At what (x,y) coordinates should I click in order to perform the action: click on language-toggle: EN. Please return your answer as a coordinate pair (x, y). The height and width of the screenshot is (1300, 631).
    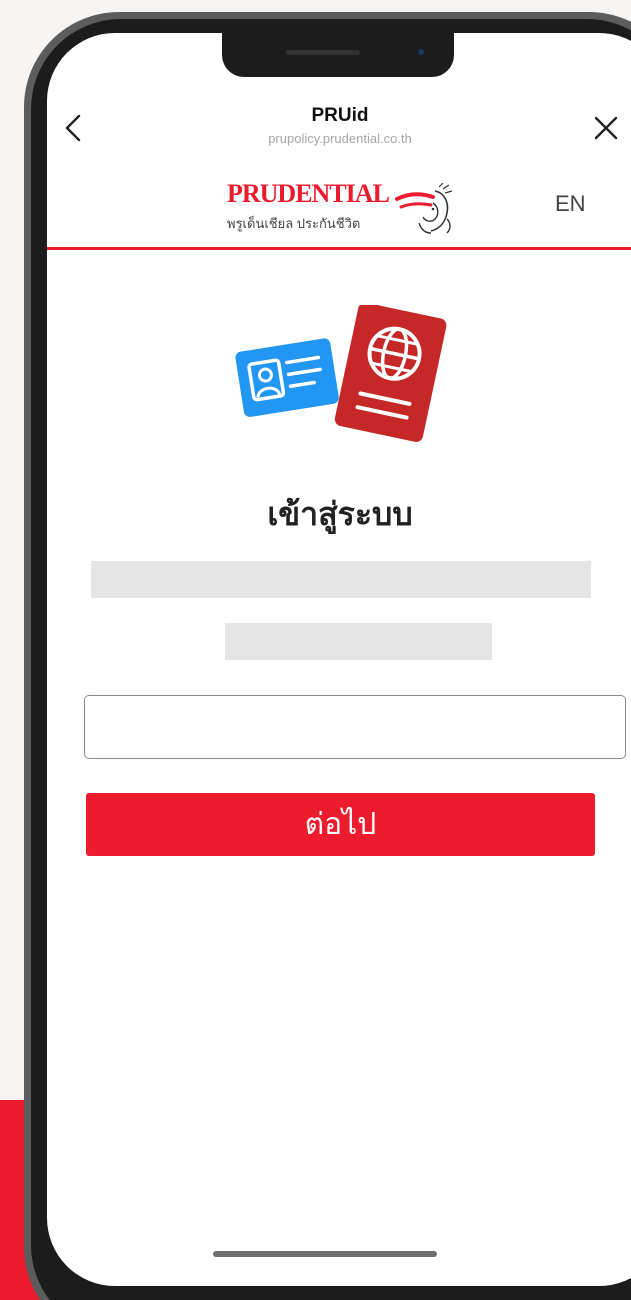
    Looking at the image, I should click on (570, 204).